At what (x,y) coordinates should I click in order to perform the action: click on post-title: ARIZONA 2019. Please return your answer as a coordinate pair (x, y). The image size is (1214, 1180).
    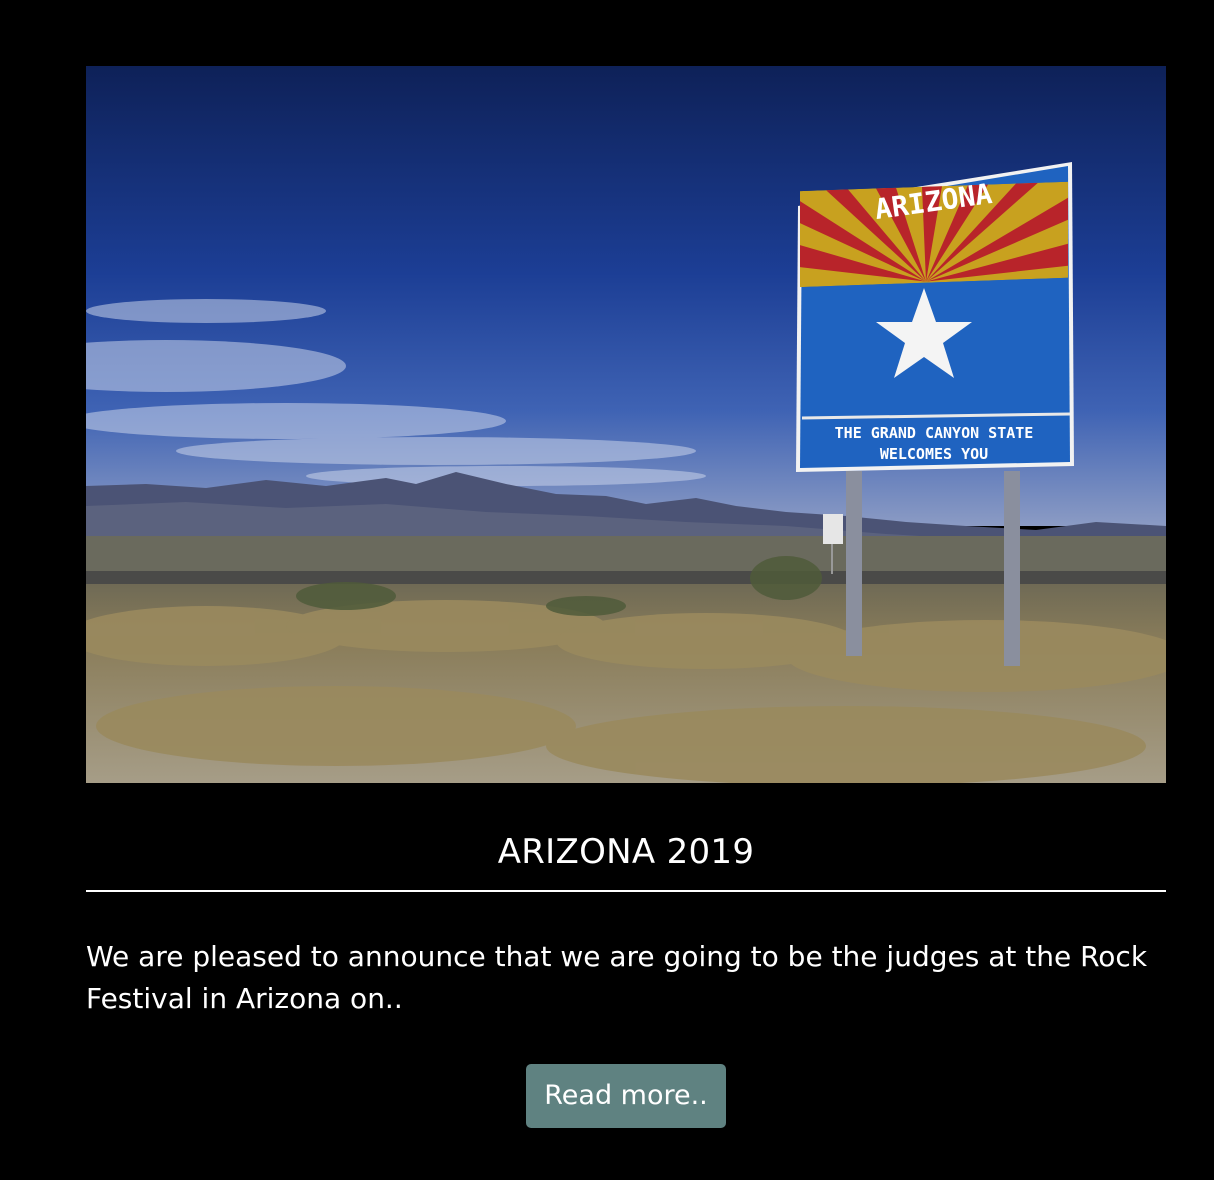
    Looking at the image, I should click on (626, 852).